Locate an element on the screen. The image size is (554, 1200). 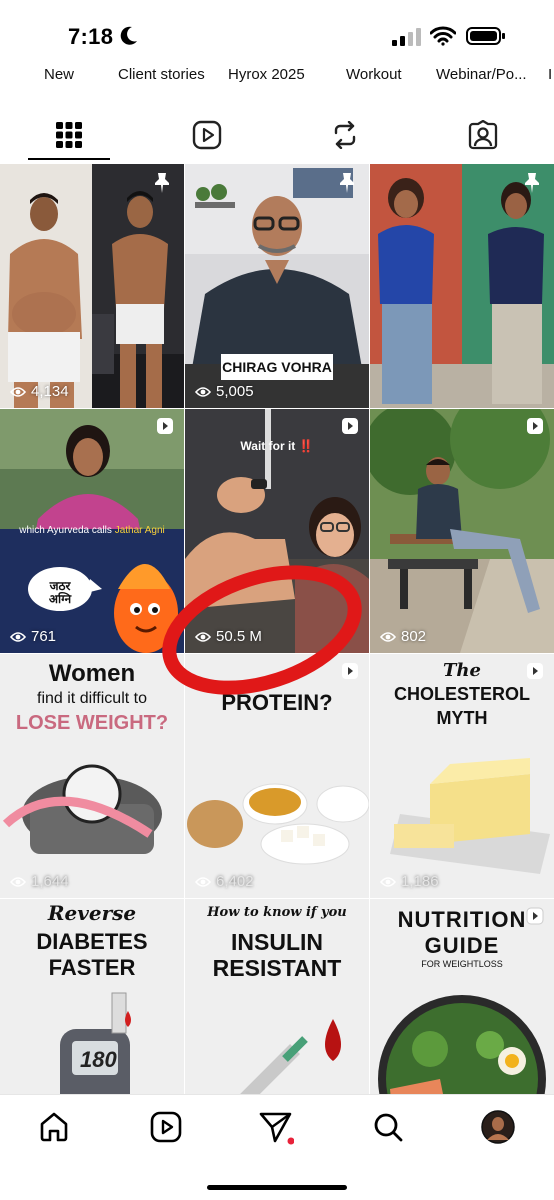
nav-profile is located at coordinates (498, 1127).